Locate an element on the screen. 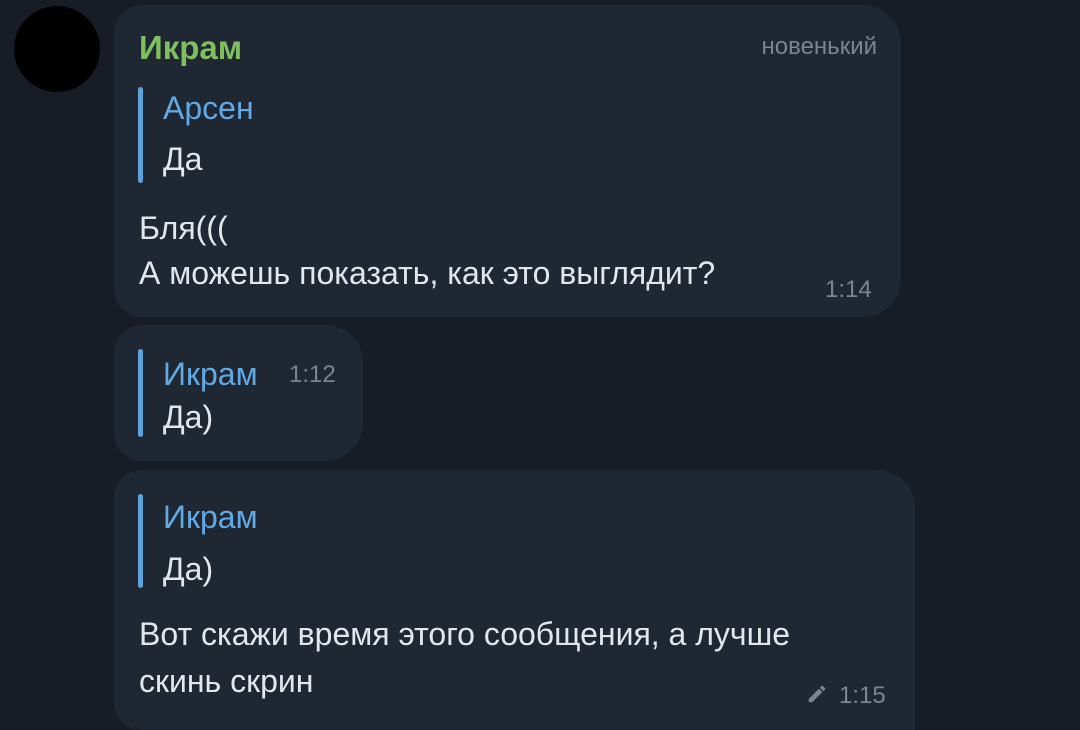 The height and width of the screenshot is (730, 1080). sender-name: Икрам is located at coordinates (190, 48).